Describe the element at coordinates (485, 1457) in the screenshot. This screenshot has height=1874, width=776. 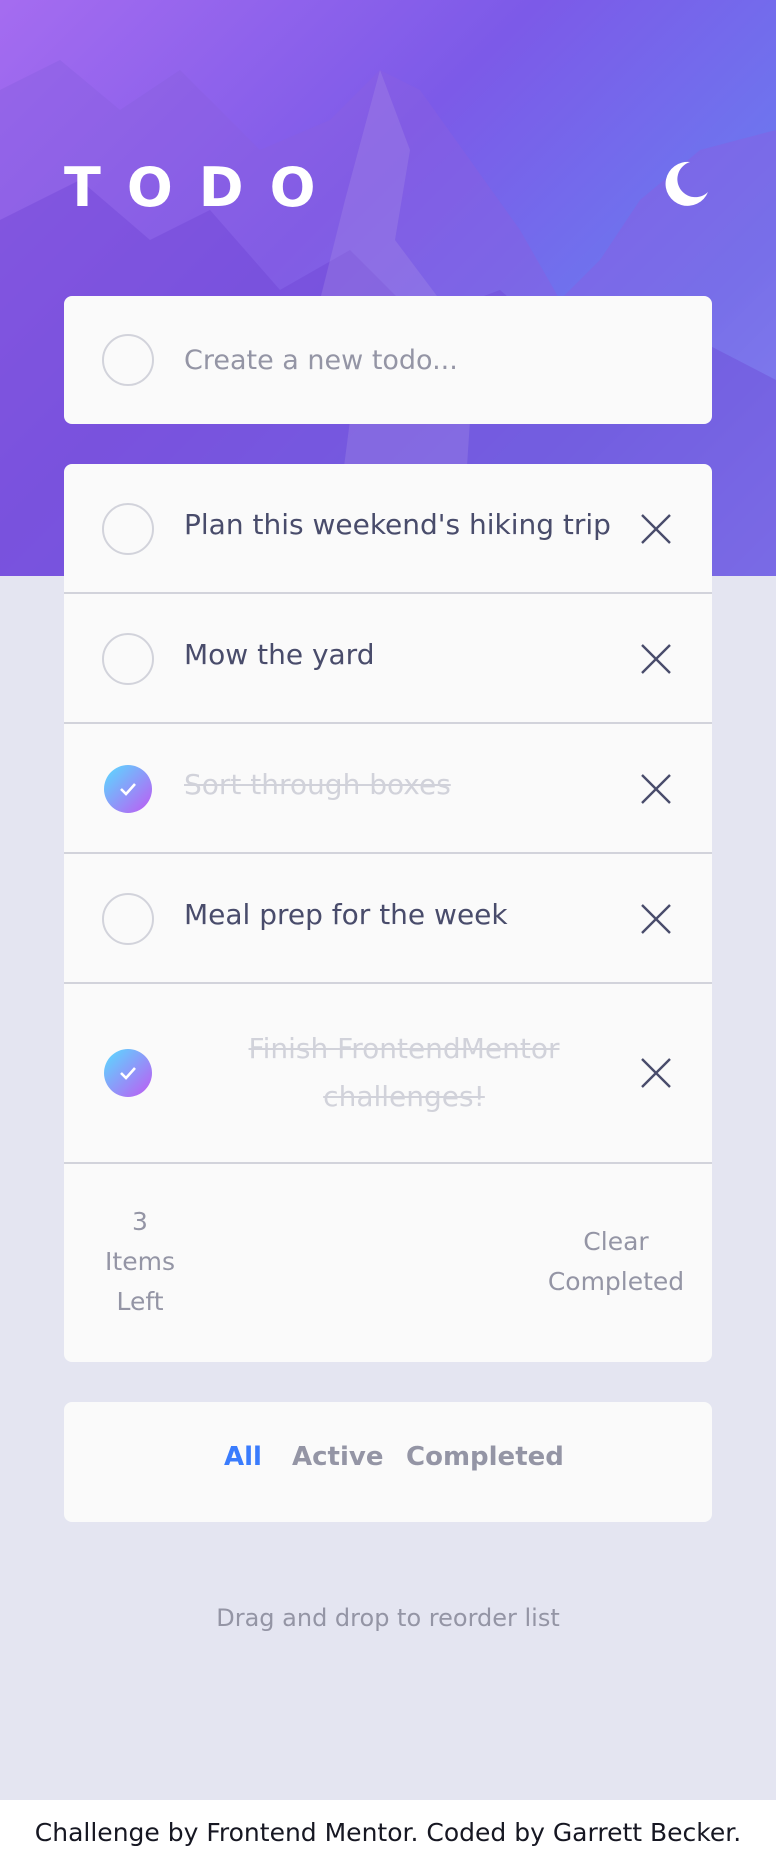
I see `filter-completed: Completed` at that location.